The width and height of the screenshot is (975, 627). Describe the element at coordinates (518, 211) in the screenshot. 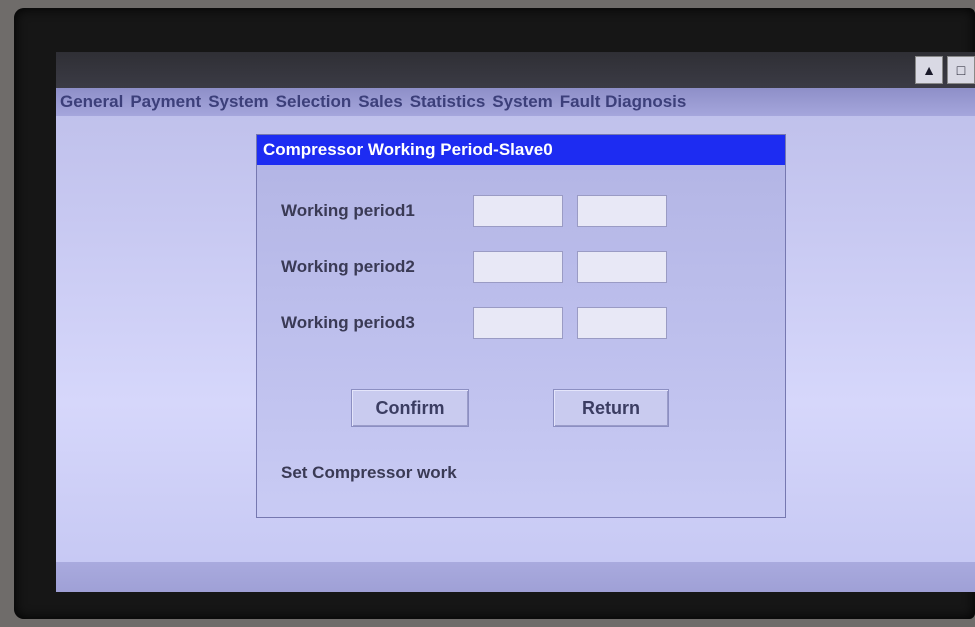

I see `period1-start-field` at that location.